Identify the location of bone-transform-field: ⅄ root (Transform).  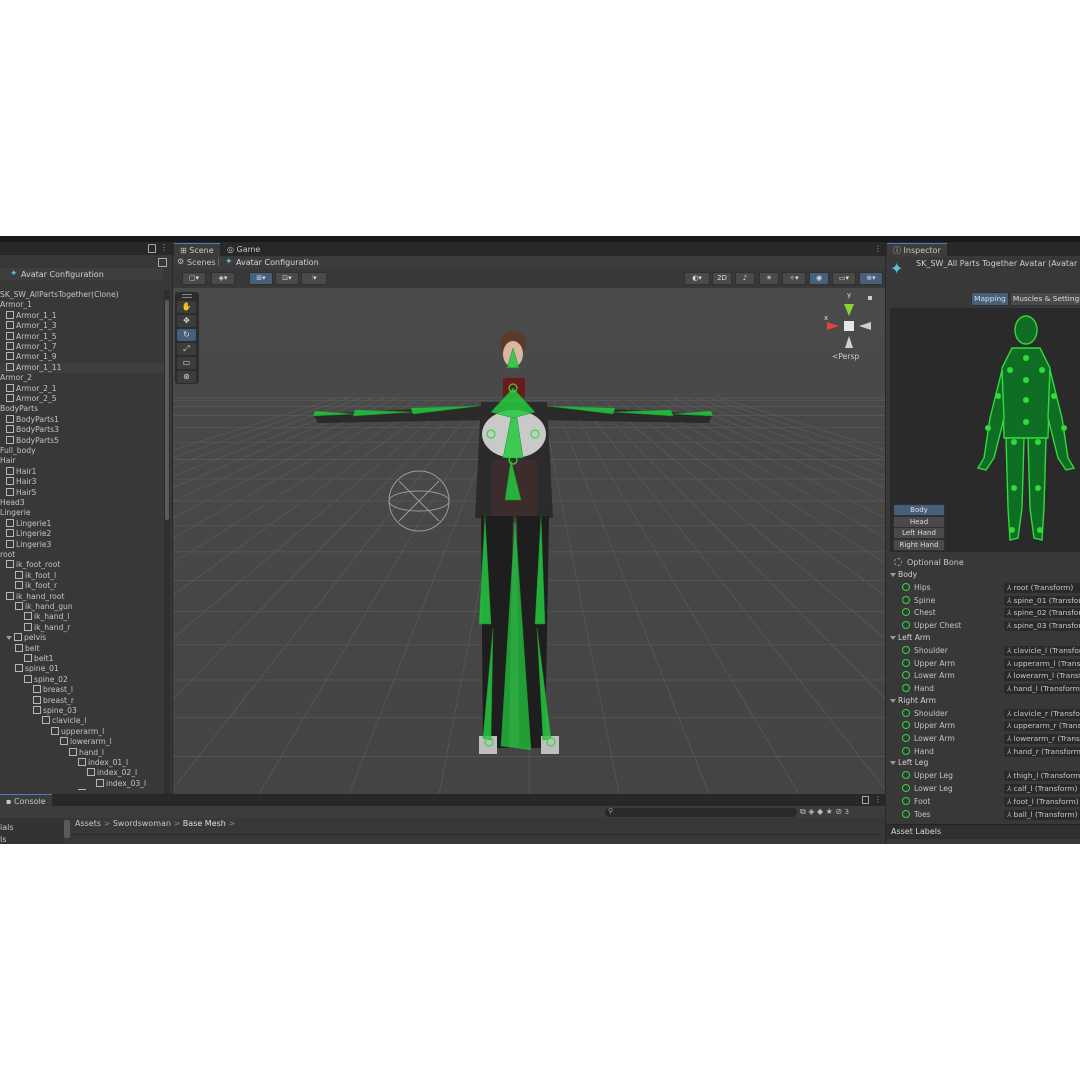
(1042, 588).